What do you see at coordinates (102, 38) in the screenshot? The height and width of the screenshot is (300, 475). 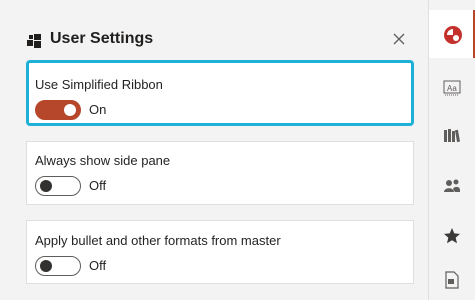 I see `panel-title: User Settings` at bounding box center [102, 38].